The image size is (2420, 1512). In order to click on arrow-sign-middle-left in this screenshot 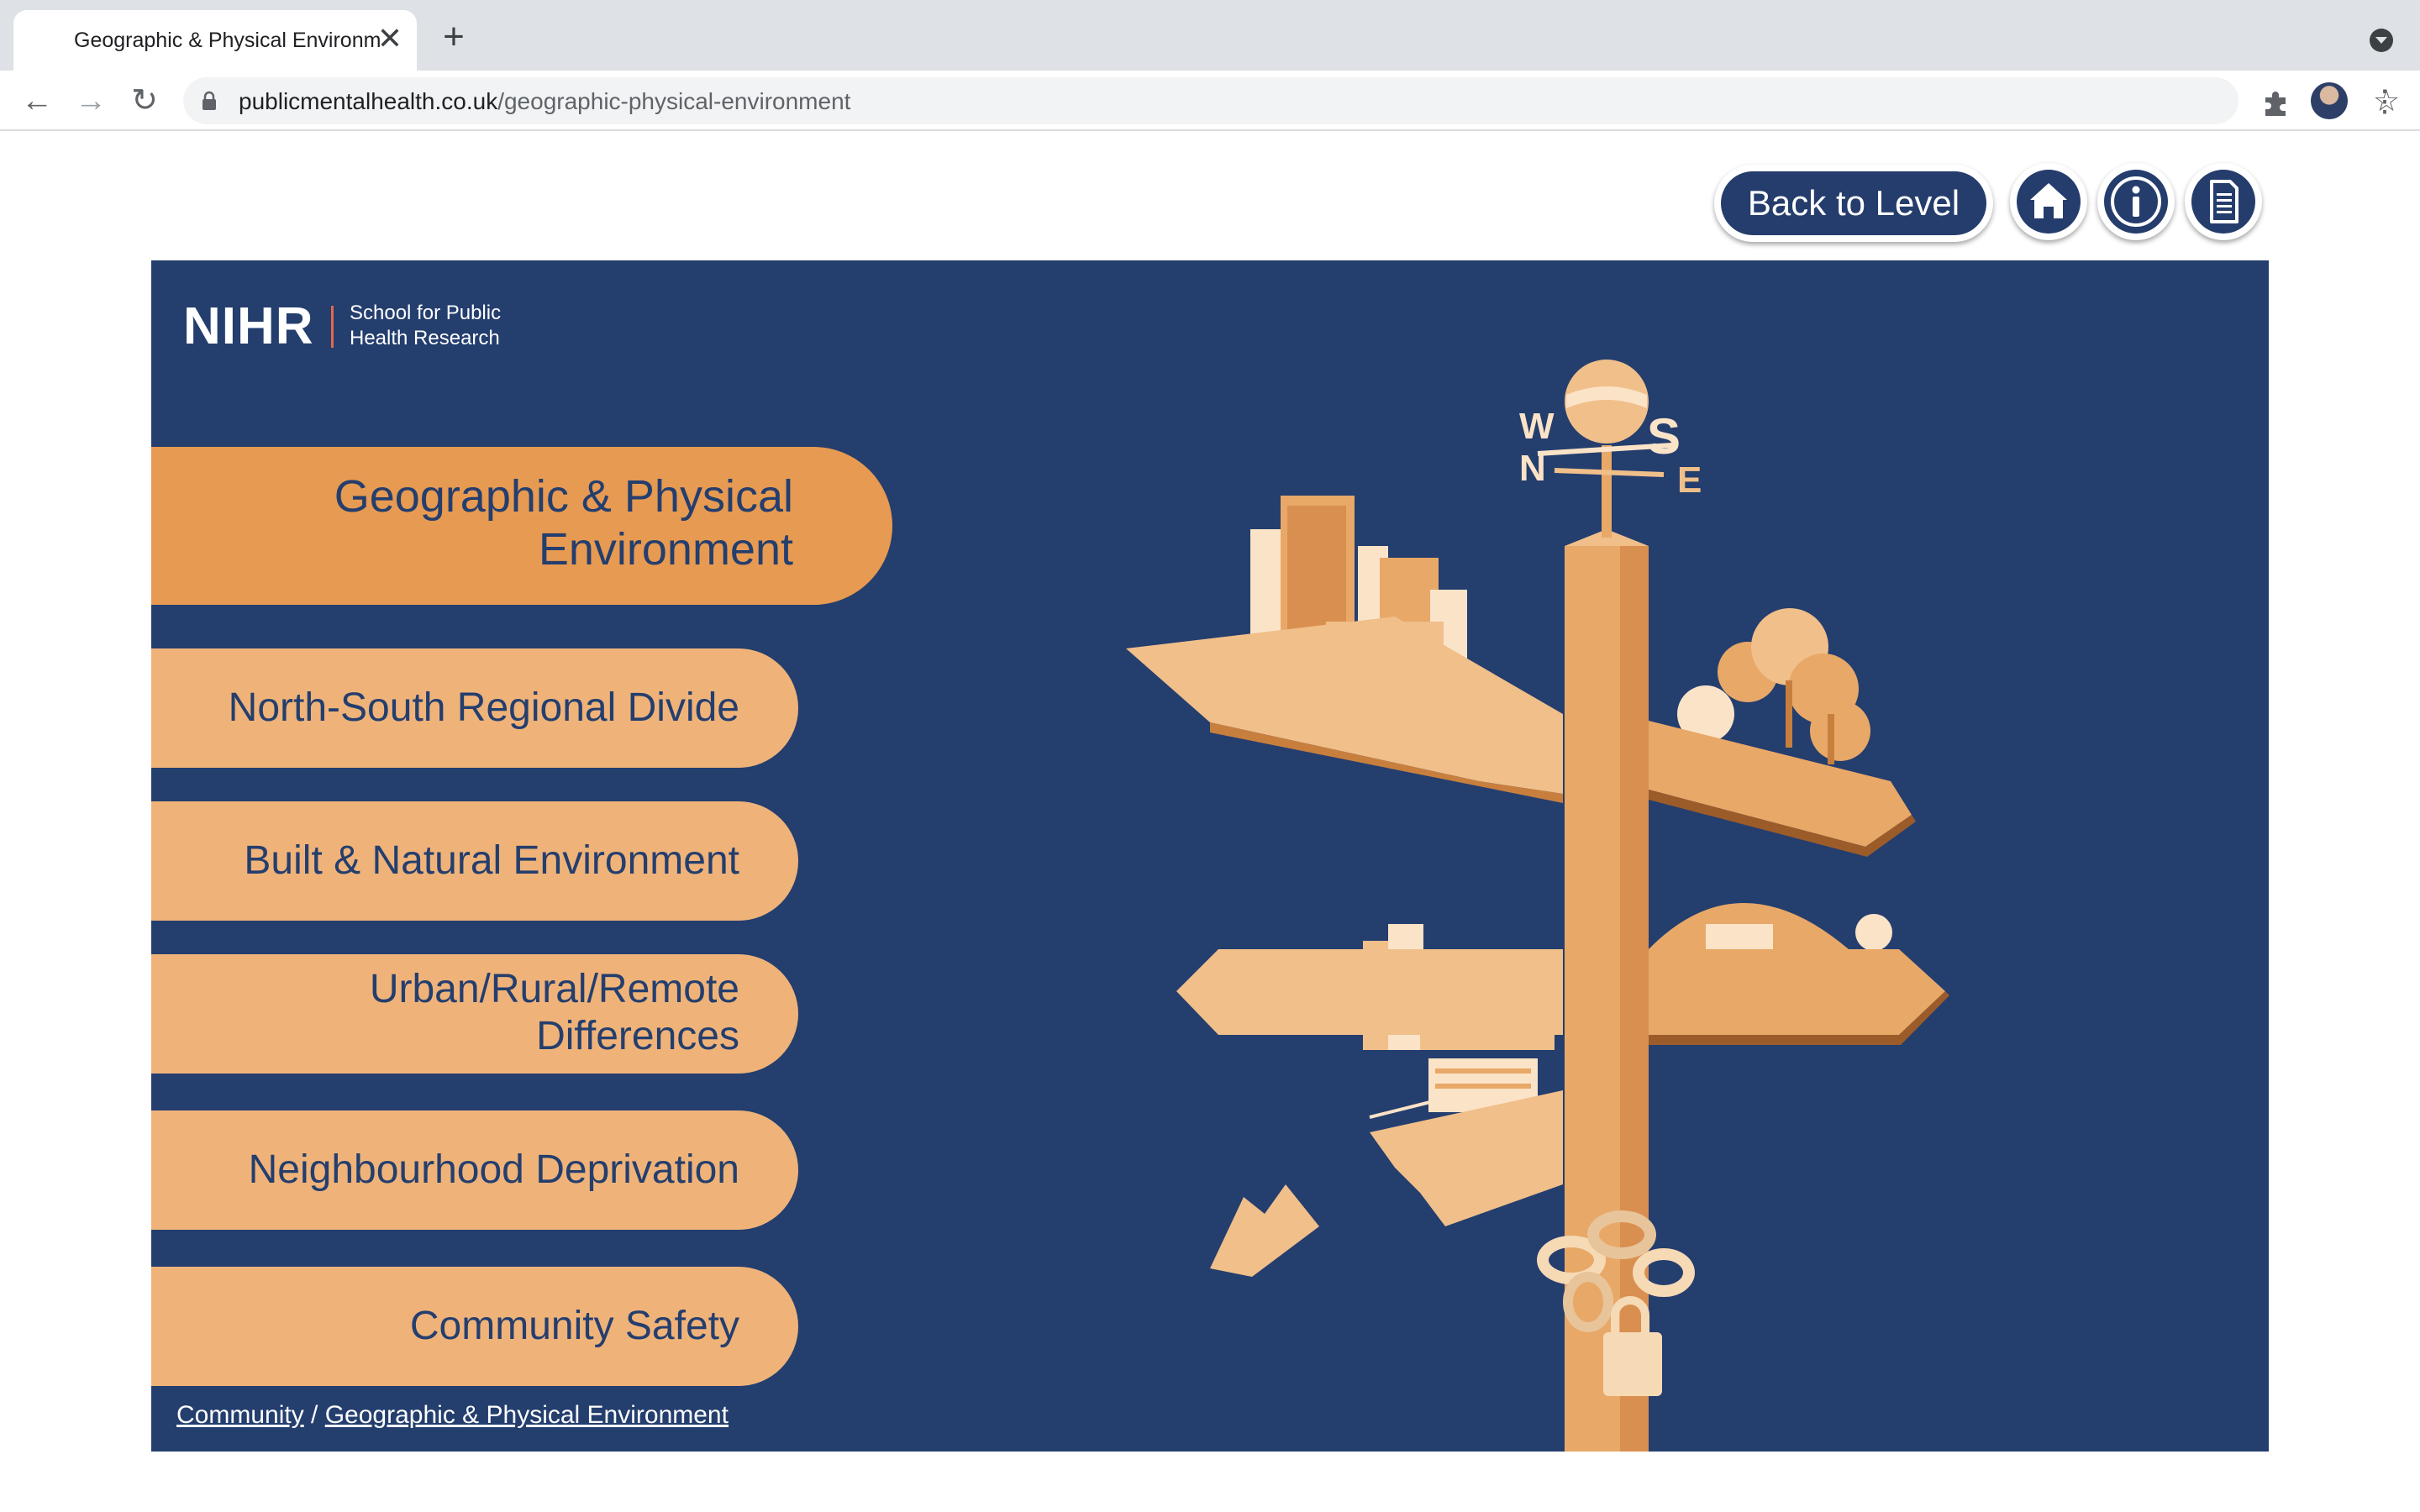, I will do `click(1369, 992)`.